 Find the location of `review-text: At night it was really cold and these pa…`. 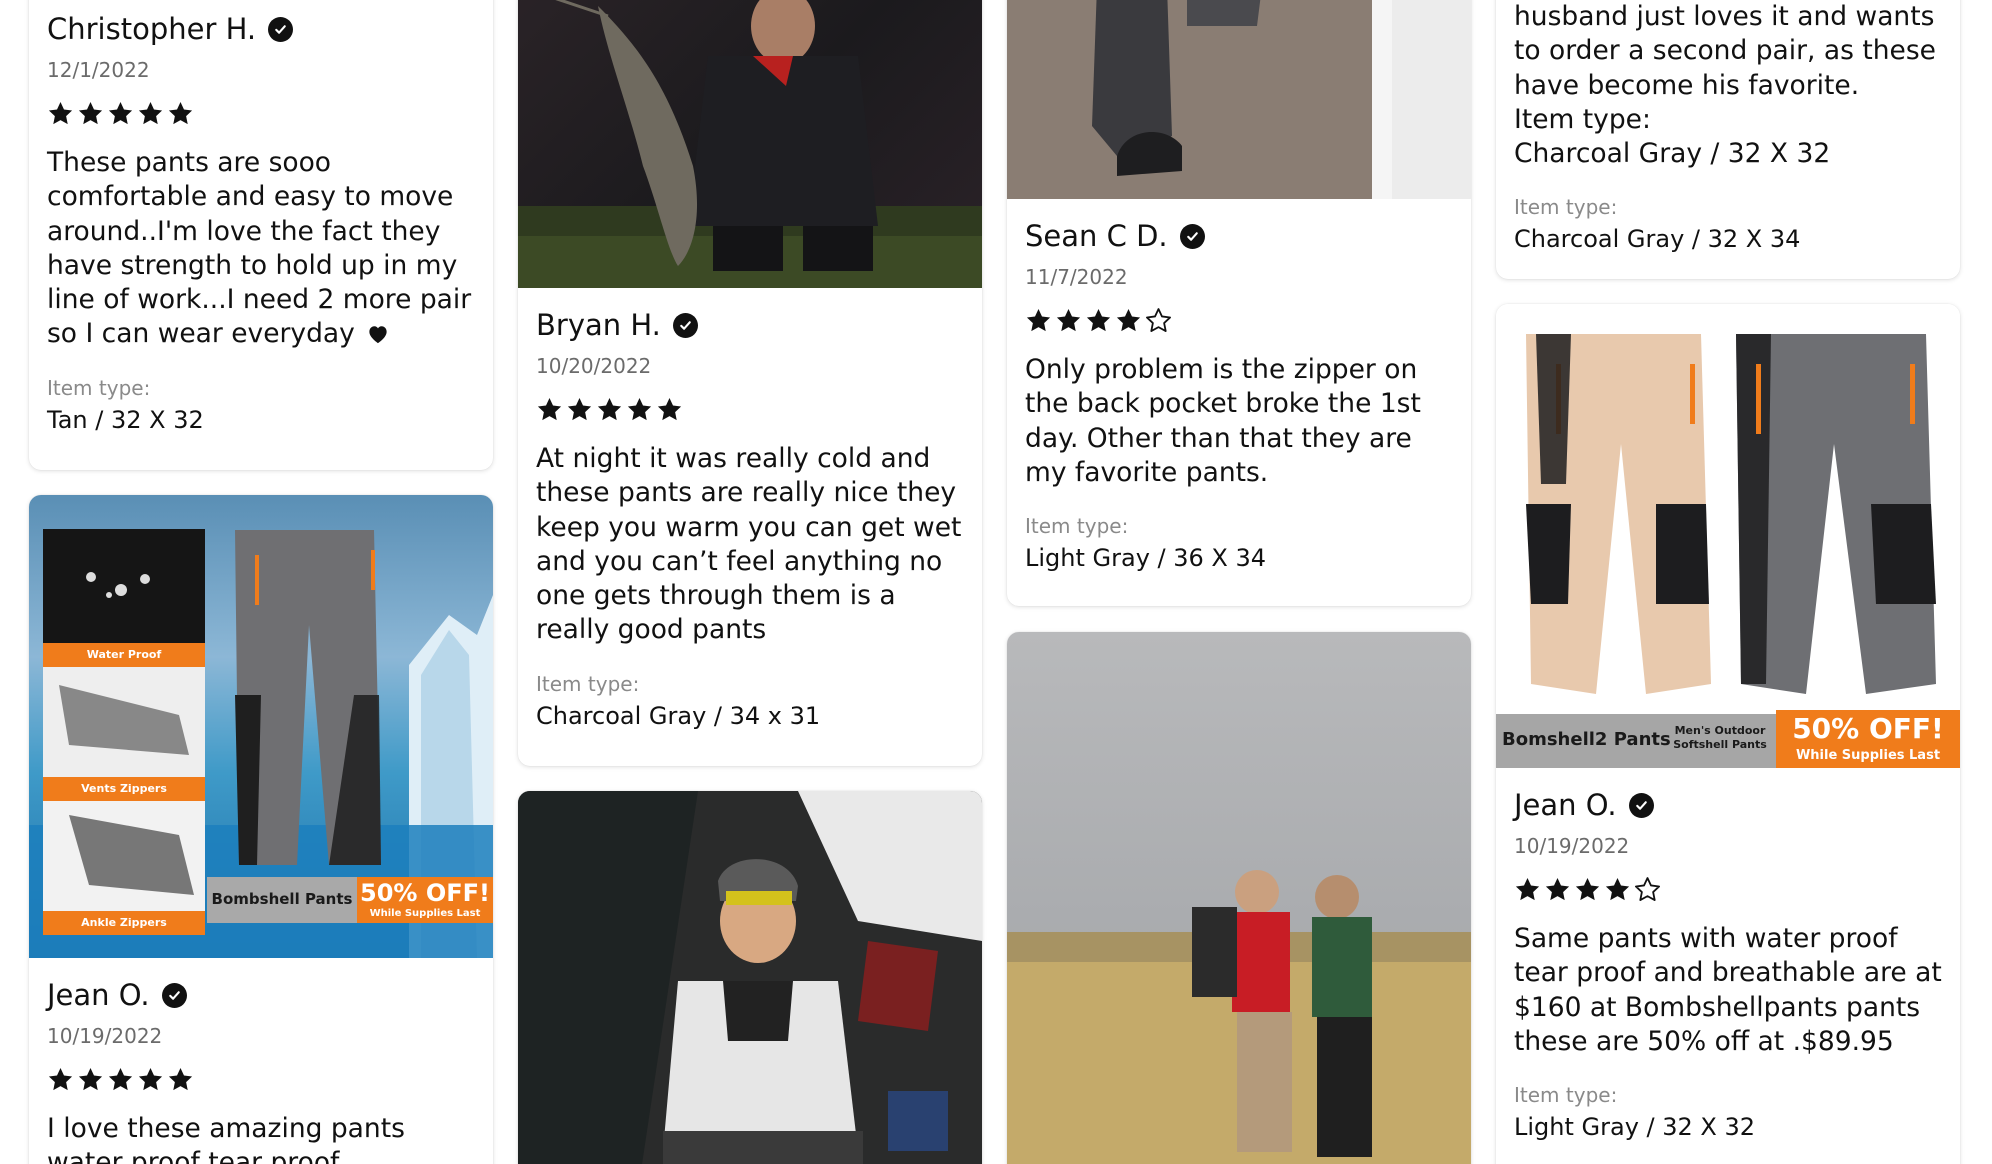

review-text: At night it was really cold and these pa… is located at coordinates (749, 544).